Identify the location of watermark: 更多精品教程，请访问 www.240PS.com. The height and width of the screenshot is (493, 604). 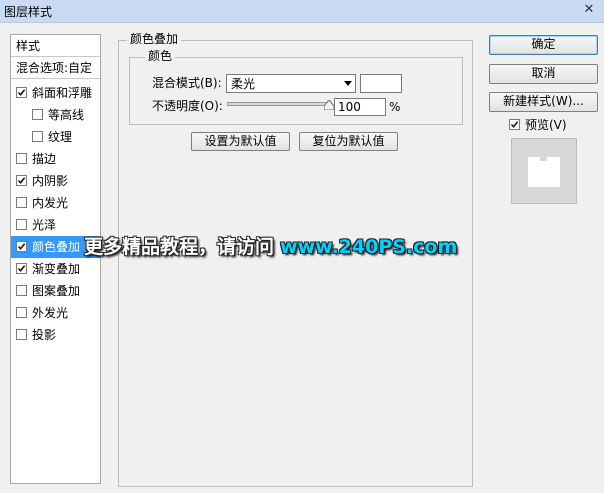
(270, 245).